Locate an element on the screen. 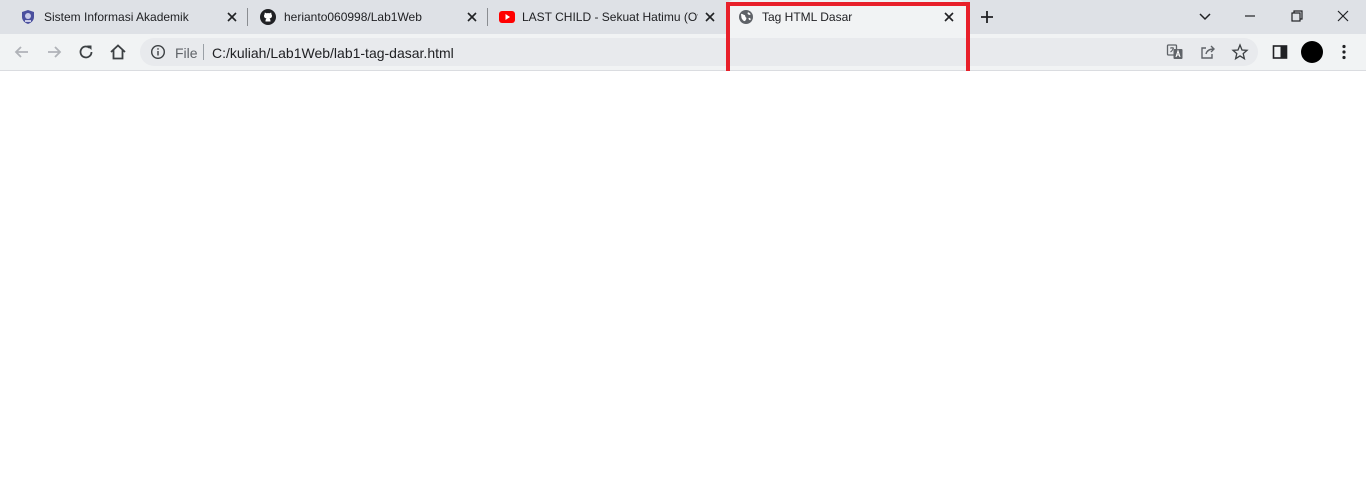 This screenshot has height=480, width=1366. scheme-label: File is located at coordinates (186, 53).